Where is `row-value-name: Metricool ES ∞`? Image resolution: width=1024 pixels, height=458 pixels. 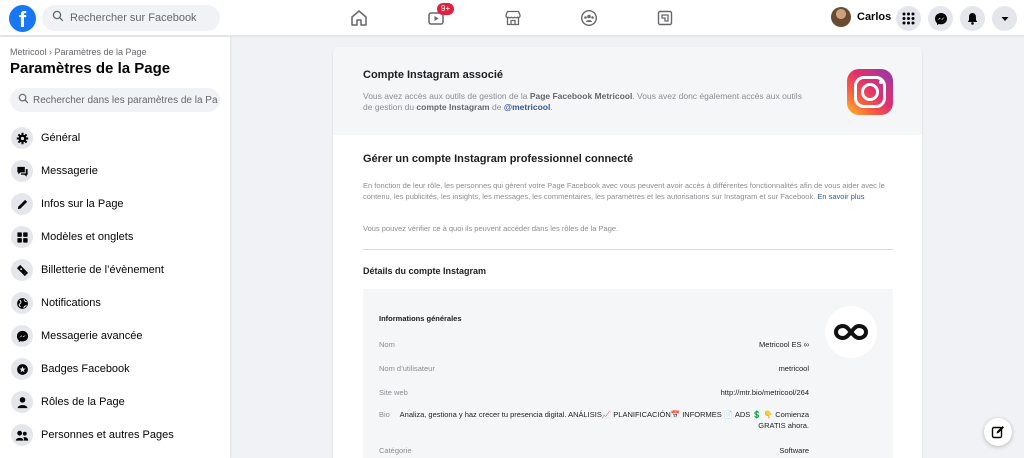 row-value-name: Metricool ES ∞ is located at coordinates (784, 344).